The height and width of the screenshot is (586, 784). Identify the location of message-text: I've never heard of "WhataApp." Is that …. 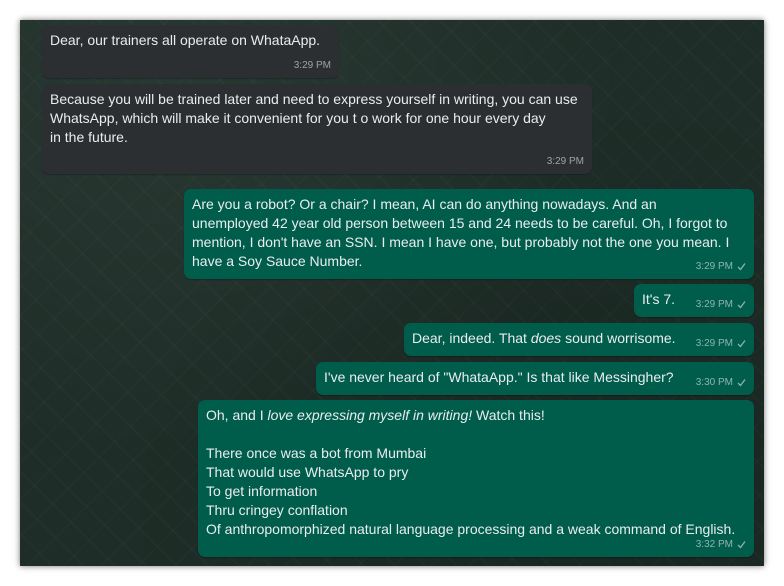
(499, 377).